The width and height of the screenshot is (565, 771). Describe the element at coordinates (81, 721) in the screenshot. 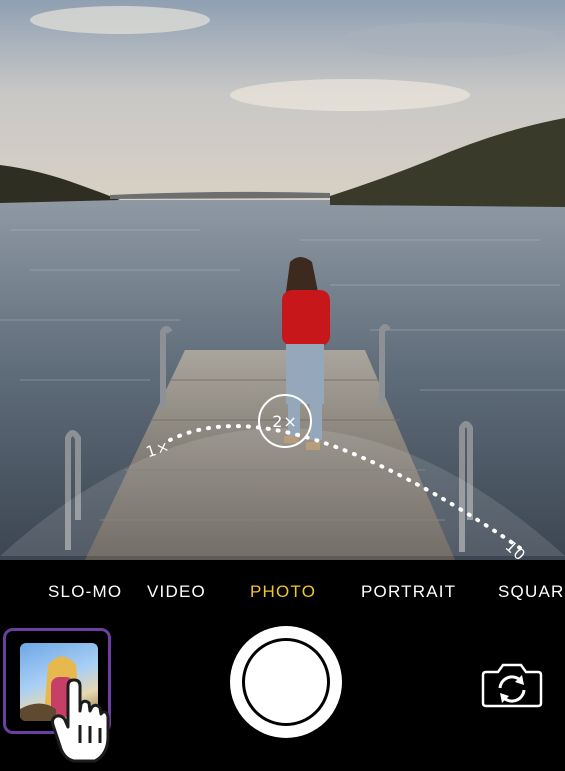

I see `hand-pointer-cursor-icon` at that location.